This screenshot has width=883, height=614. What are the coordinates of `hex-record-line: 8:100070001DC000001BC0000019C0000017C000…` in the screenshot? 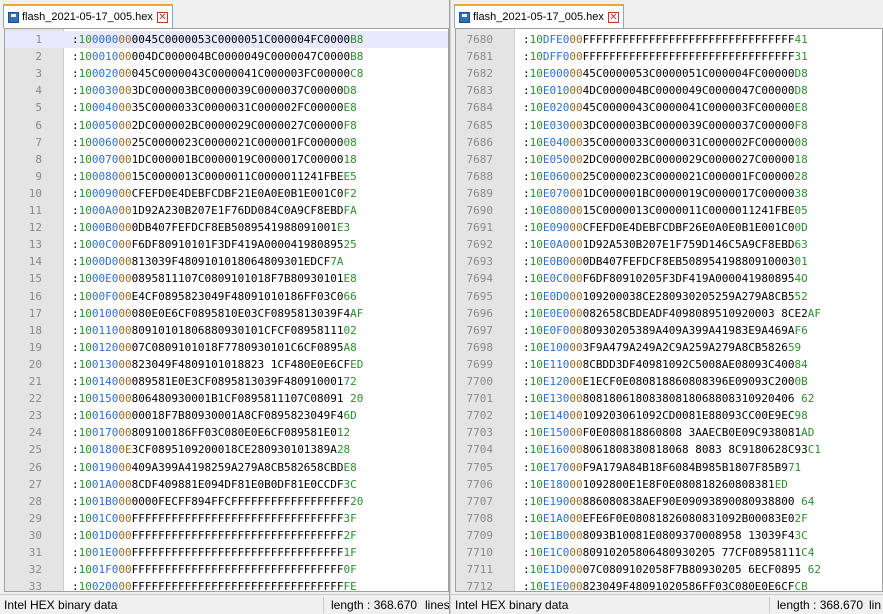 It's located at (226, 159).